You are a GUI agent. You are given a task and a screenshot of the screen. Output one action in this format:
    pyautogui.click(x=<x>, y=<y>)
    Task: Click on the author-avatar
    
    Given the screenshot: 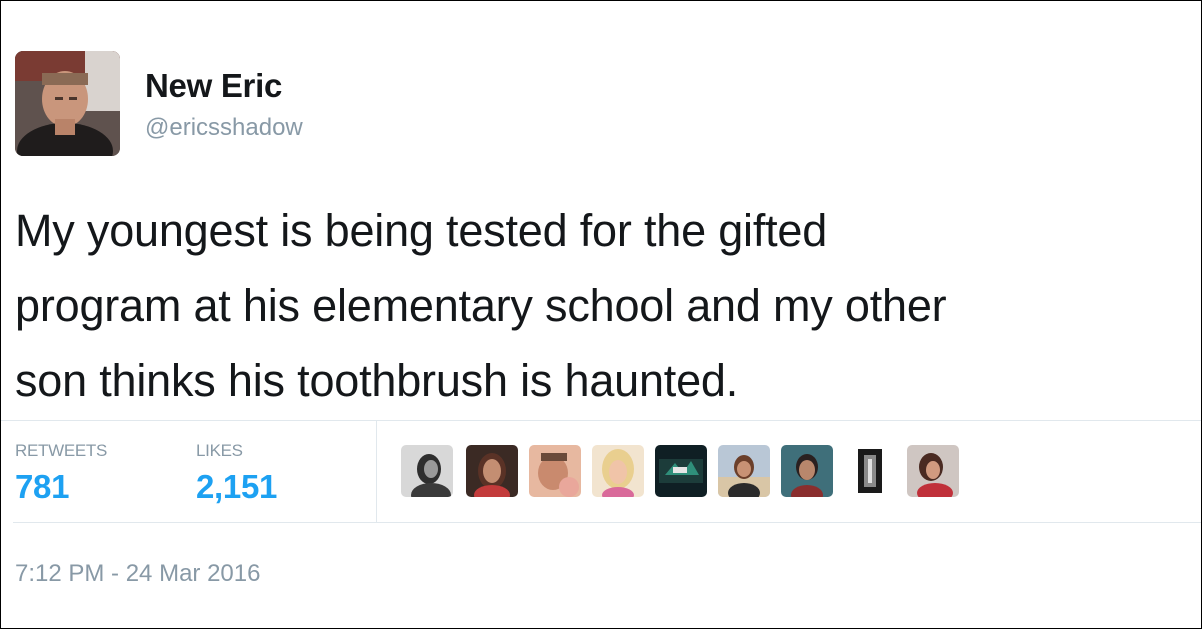 What is the action you would take?
    pyautogui.click(x=67, y=103)
    